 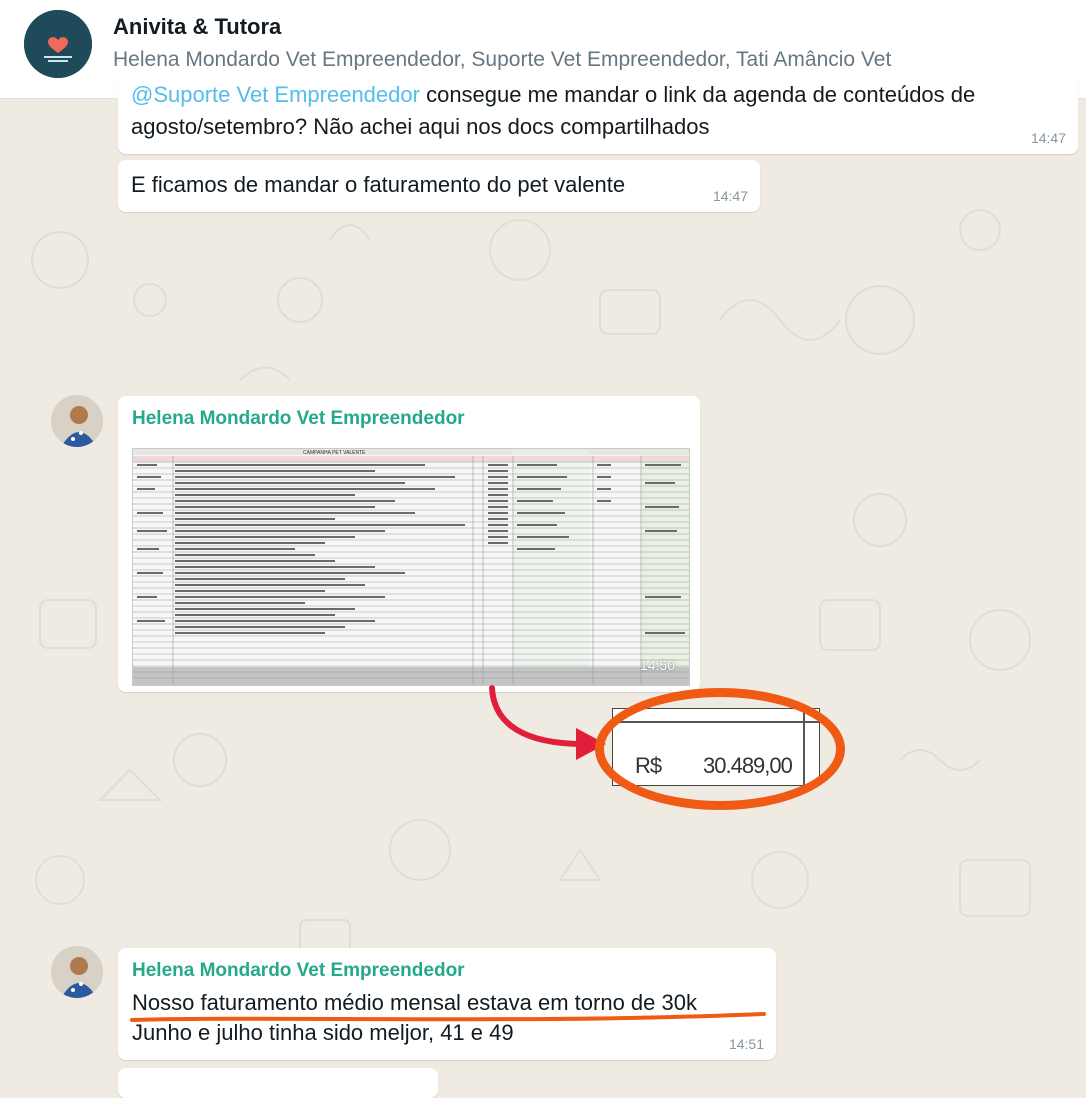 I want to click on highlight-underline, so click(x=448, y=1017).